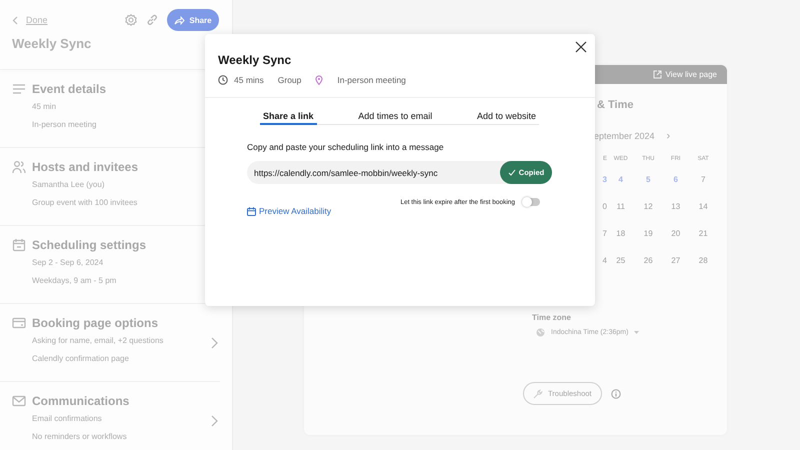 Image resolution: width=800 pixels, height=450 pixels. Describe the element at coordinates (684, 74) in the screenshot. I see `view-live-link: View live page` at that location.